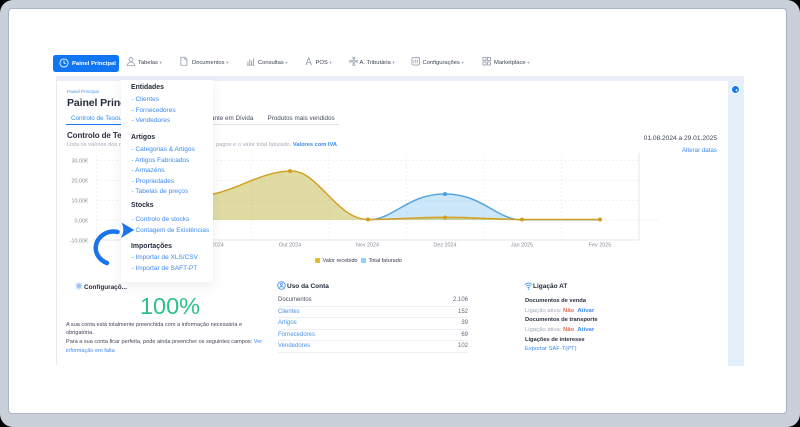 The width and height of the screenshot is (800, 427). I want to click on svg-text: Out 2024, so click(290, 245).